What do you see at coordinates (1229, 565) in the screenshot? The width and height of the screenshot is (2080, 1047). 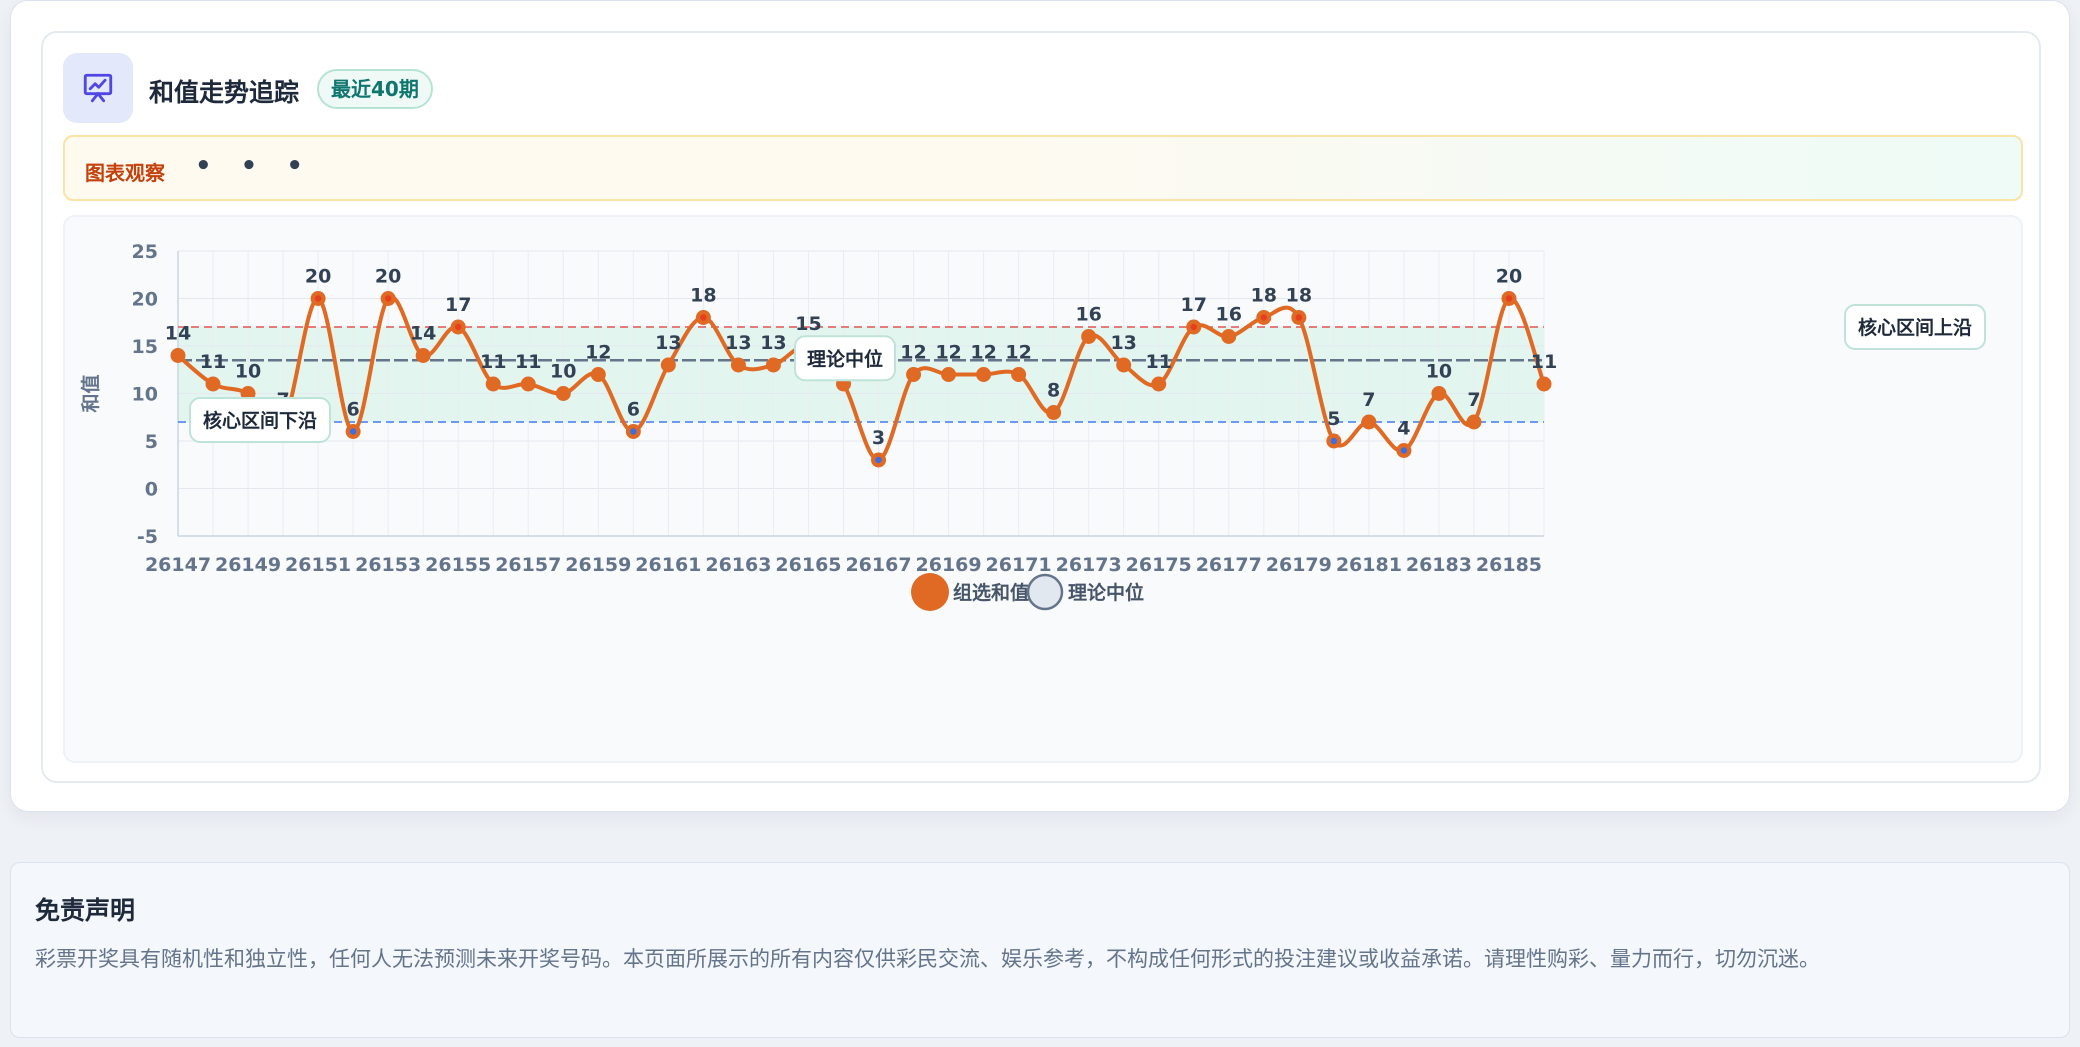 I see `x-tick-label: 26177` at bounding box center [1229, 565].